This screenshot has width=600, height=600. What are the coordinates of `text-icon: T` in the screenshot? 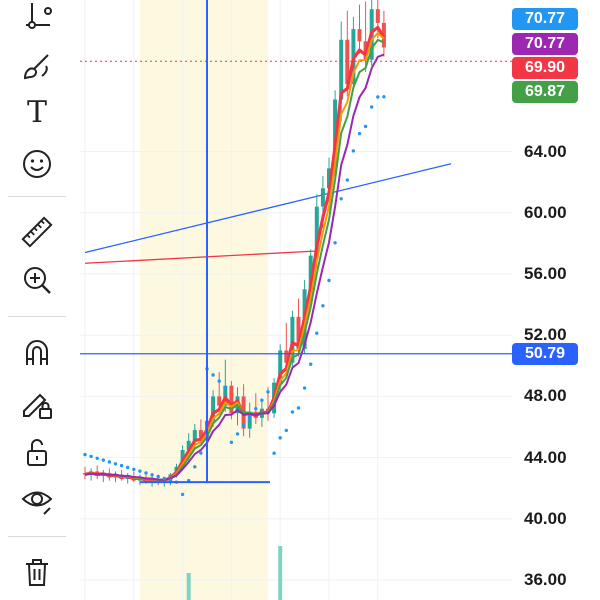 It's located at (36, 112).